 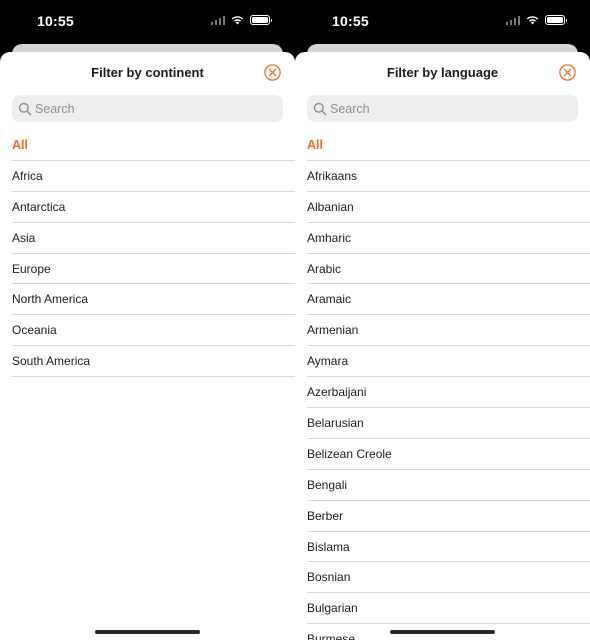 What do you see at coordinates (448, 609) in the screenshot?
I see `list-item-bulgarian: Bulgarian` at bounding box center [448, 609].